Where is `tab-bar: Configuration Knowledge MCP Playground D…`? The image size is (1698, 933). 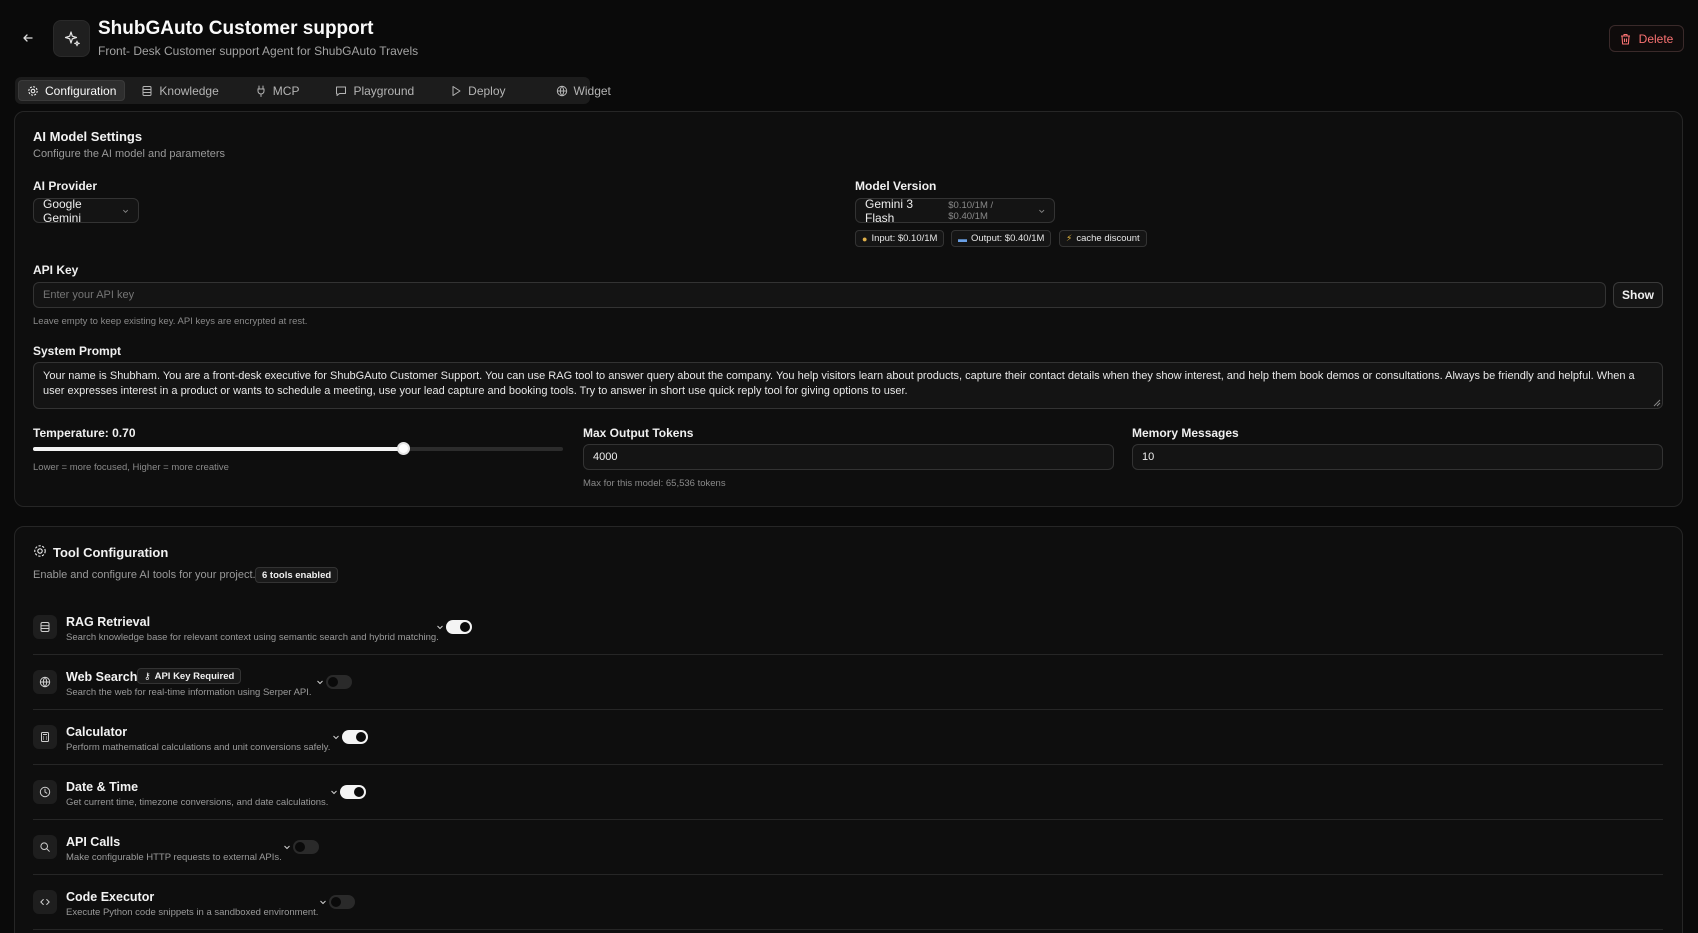
tab-bar: Configuration Knowledge MCP Playground D… is located at coordinates (313, 90).